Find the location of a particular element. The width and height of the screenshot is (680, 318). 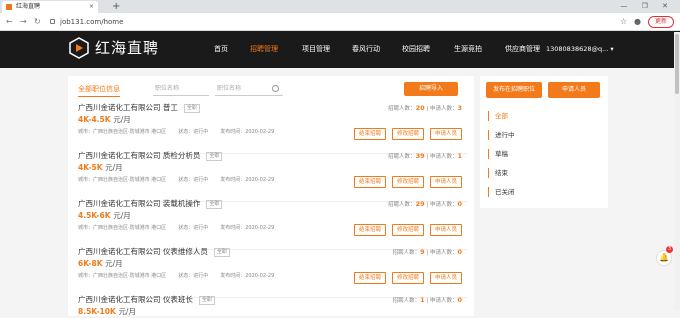

job-title: 广西川金诺化工有限公司 装载机操作 is located at coordinates (139, 203).